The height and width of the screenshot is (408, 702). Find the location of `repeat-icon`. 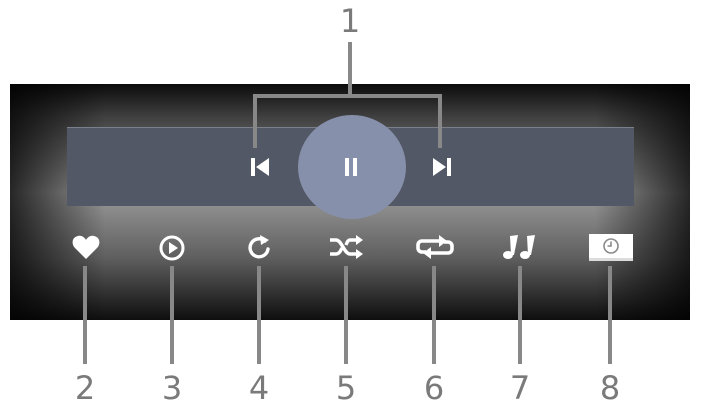

repeat-icon is located at coordinates (435, 247).